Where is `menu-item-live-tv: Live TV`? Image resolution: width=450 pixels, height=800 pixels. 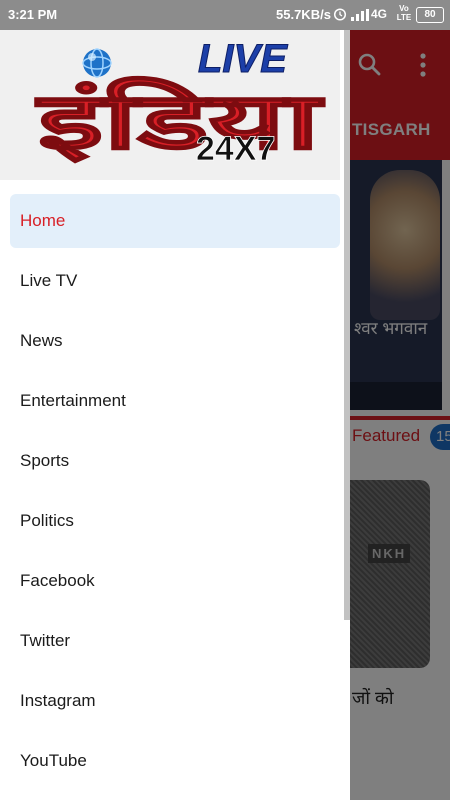
menu-item-live-tv: Live TV is located at coordinates (175, 282).